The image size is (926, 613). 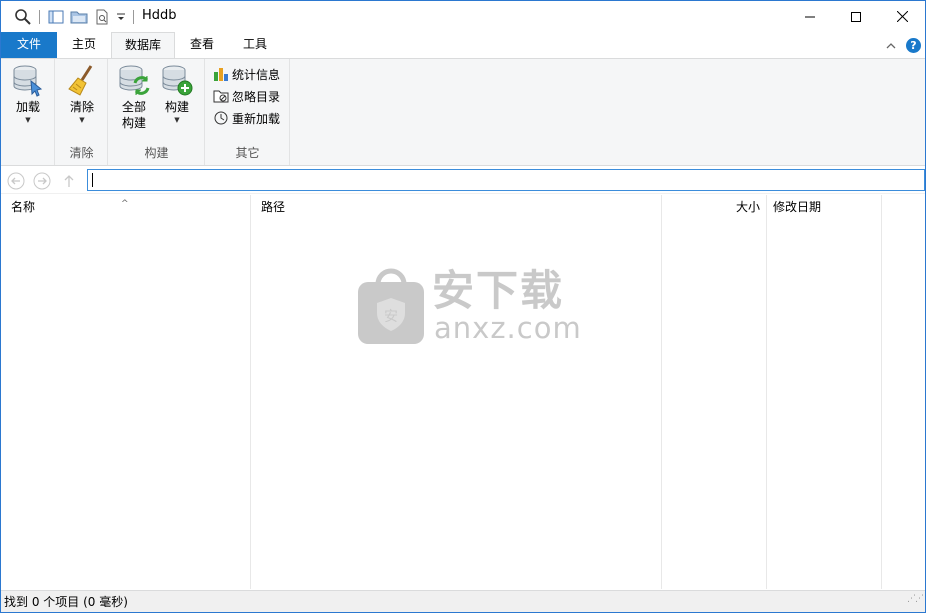 I want to click on watermark-domain: anxz.com, so click(x=508, y=328).